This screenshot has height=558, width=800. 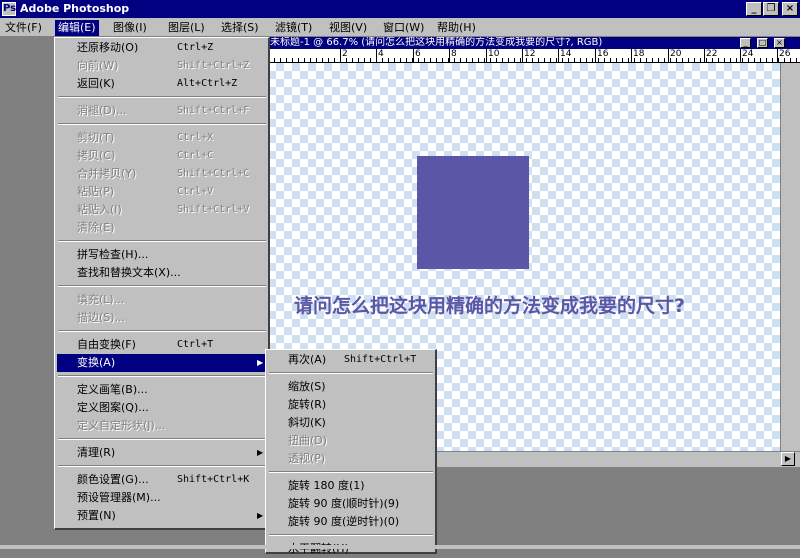 What do you see at coordinates (162, 174) in the screenshot?
I see `edit-menu-item: 合并拷贝(Y) Shift+Ctrl+C` at bounding box center [162, 174].